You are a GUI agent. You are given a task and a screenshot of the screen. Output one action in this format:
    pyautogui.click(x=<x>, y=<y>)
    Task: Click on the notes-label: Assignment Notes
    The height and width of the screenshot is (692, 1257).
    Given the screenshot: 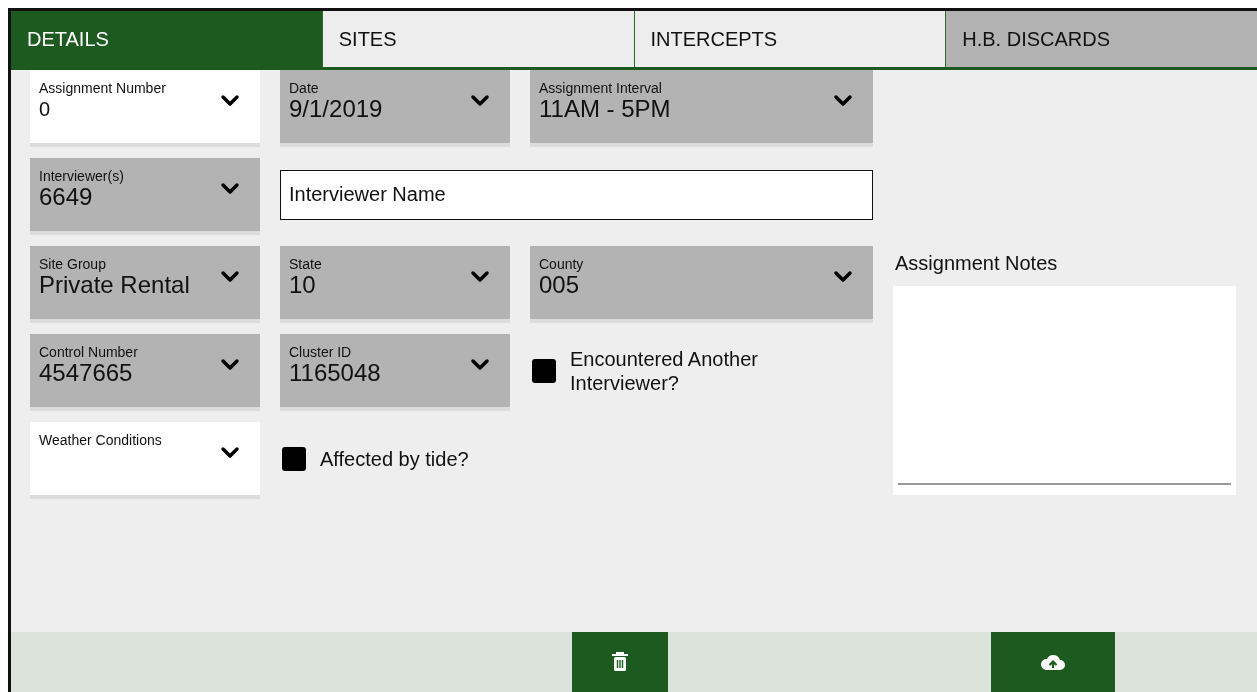 What is the action you would take?
    pyautogui.click(x=977, y=264)
    